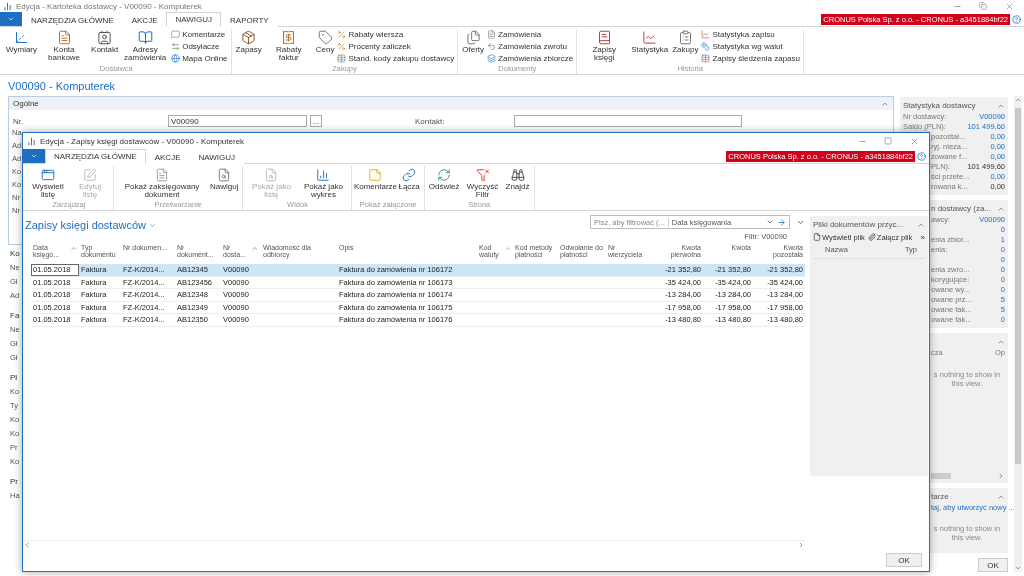 Image resolution: width=1024 pixels, height=576 pixels. What do you see at coordinates (289, 37) in the screenshot?
I see `receipt-icon` at bounding box center [289, 37].